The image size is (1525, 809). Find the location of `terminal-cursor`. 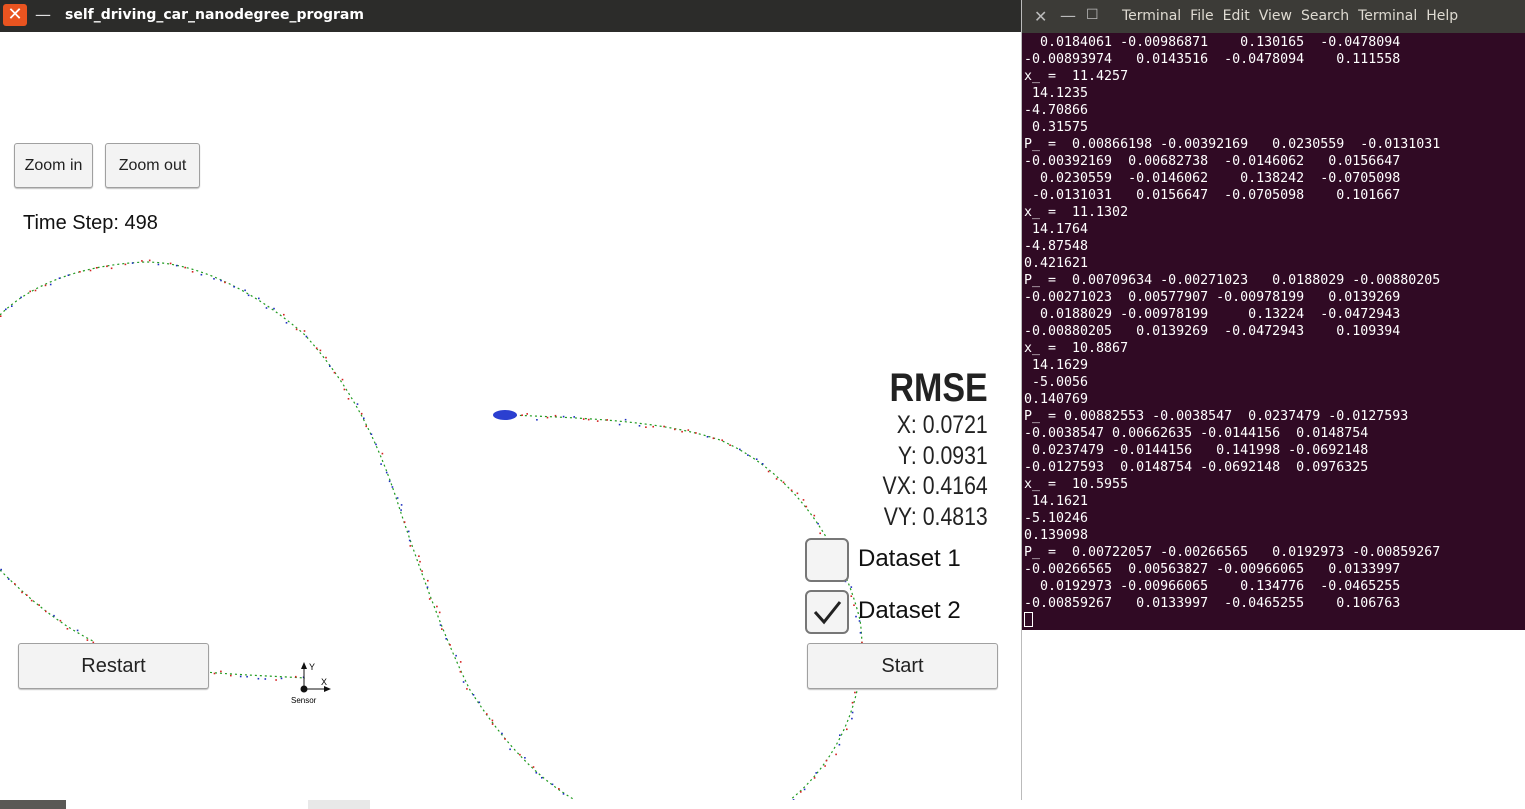

terminal-cursor is located at coordinates (1028, 619).